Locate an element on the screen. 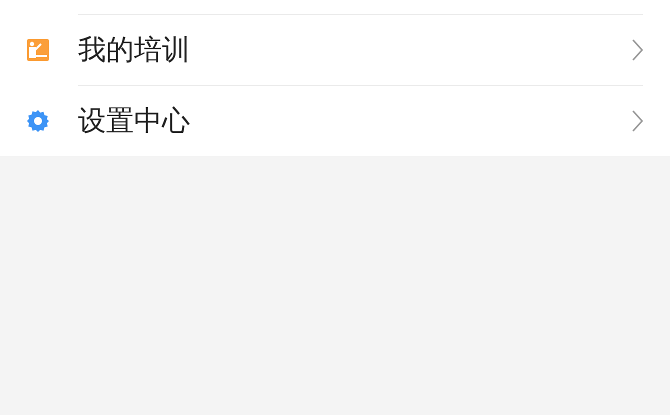 This screenshot has width=670, height=415. settings-icon is located at coordinates (38, 120).